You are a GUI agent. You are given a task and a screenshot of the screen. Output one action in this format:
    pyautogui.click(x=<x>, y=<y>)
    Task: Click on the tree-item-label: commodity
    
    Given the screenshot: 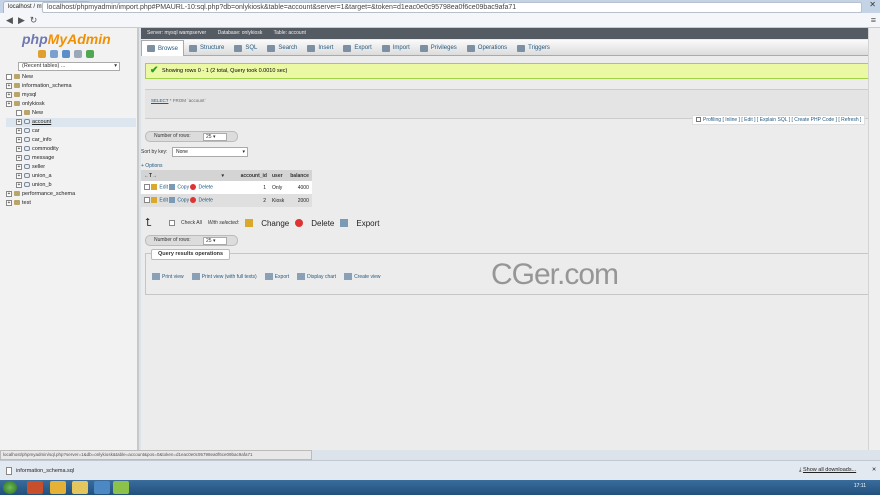 What is the action you would take?
    pyautogui.click(x=45, y=149)
    